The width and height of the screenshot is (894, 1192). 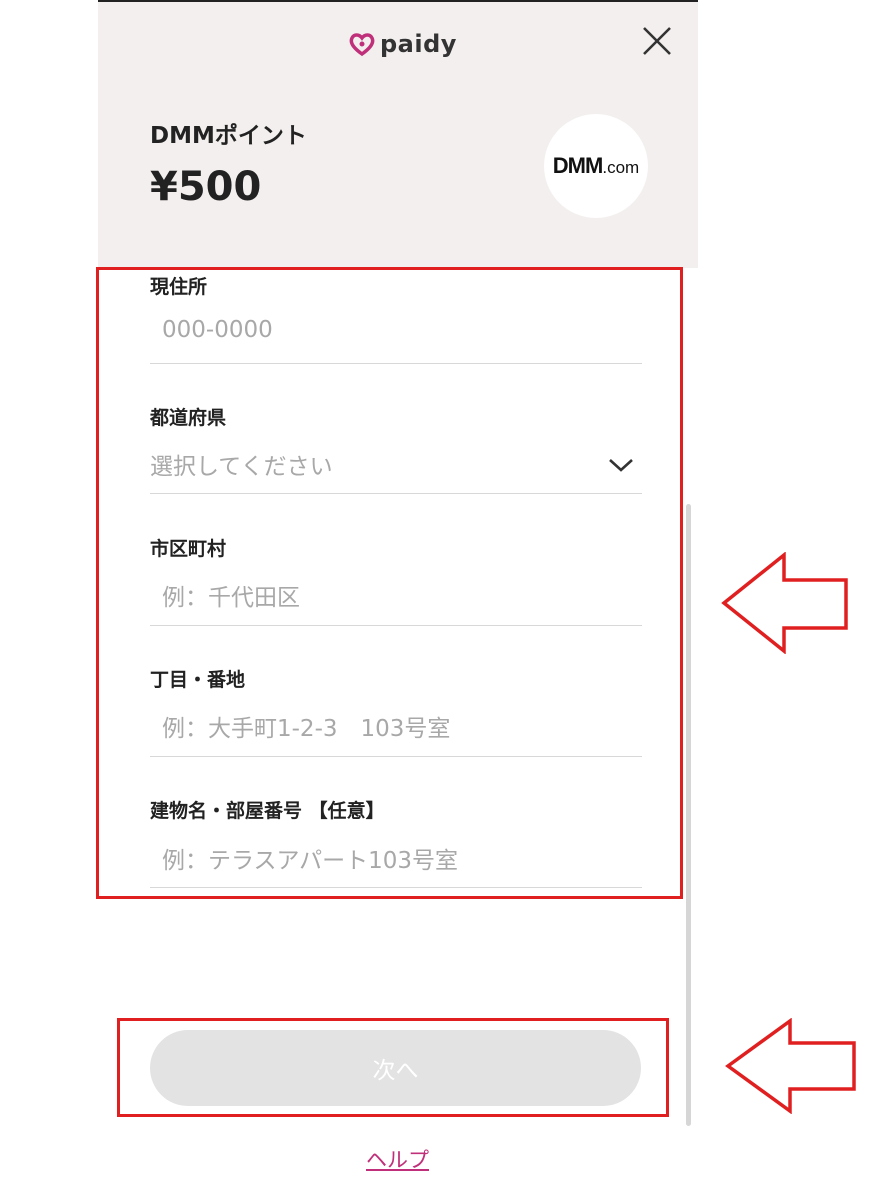 What do you see at coordinates (206, 187) in the screenshot?
I see `order-amount: ¥500` at bounding box center [206, 187].